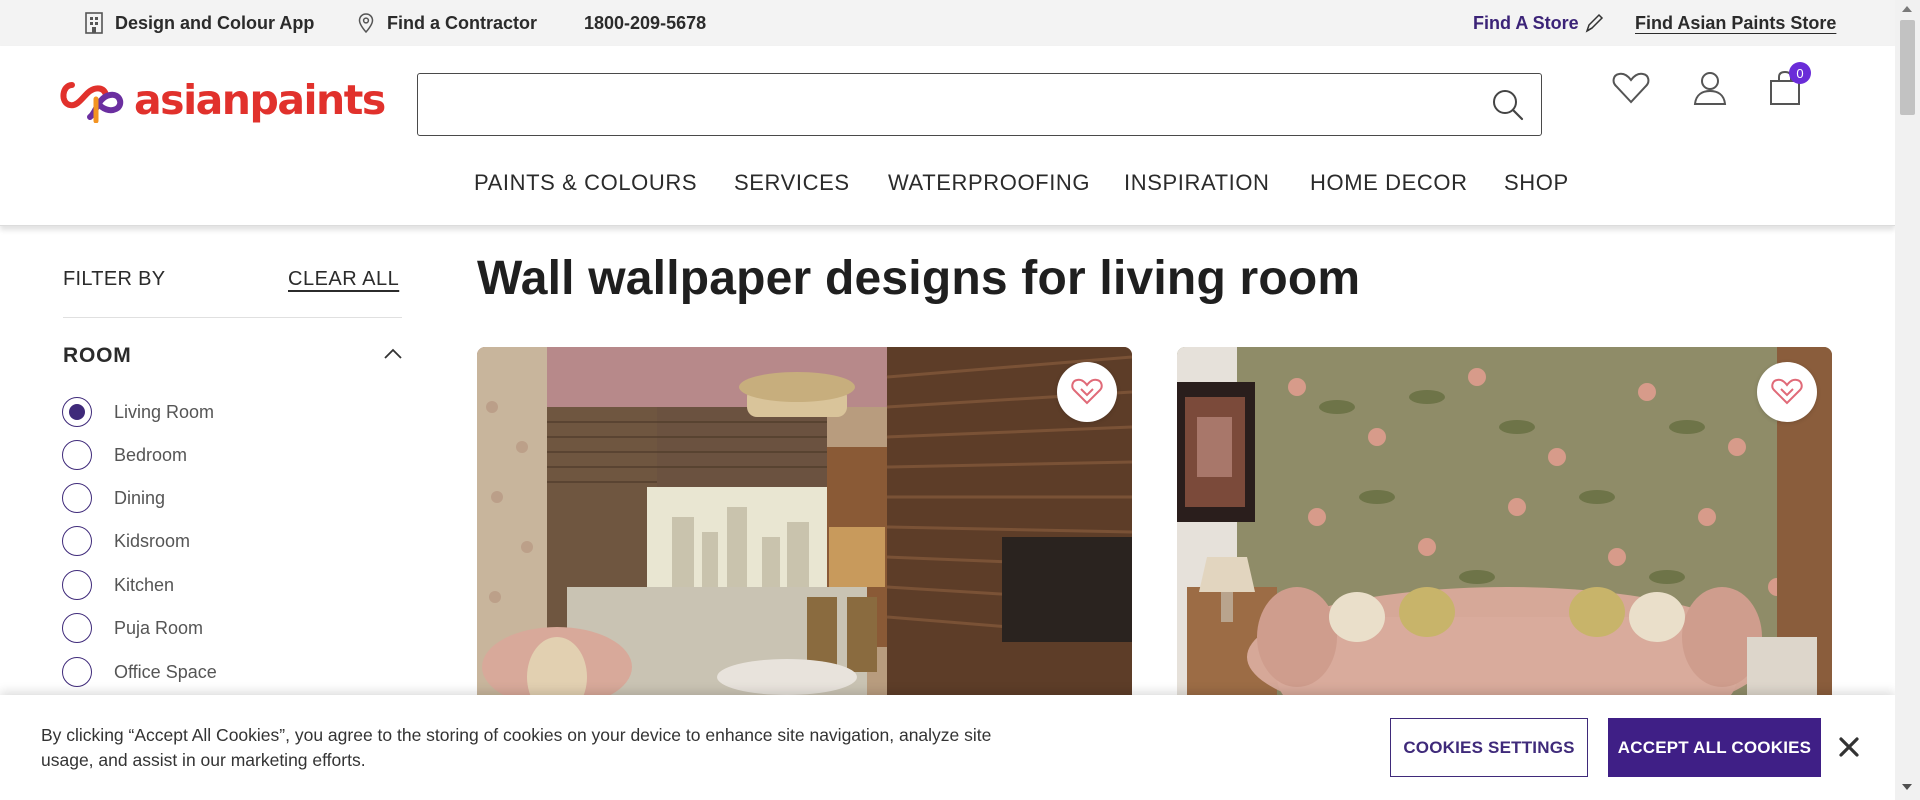 The width and height of the screenshot is (1920, 800). Describe the element at coordinates (232, 317) in the screenshot. I see `filter-divider` at that location.